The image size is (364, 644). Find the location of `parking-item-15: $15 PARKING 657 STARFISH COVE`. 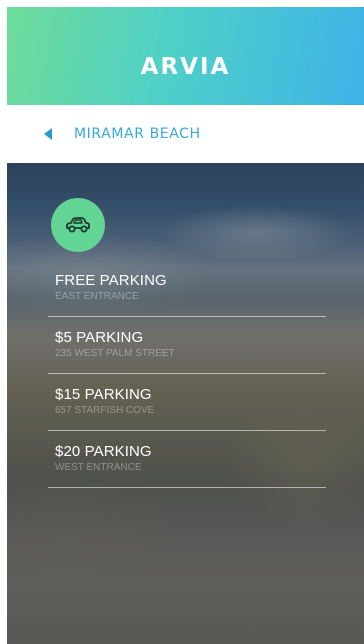

parking-item-15: $15 PARKING 657 STARFISH COVE is located at coordinates (187, 402).